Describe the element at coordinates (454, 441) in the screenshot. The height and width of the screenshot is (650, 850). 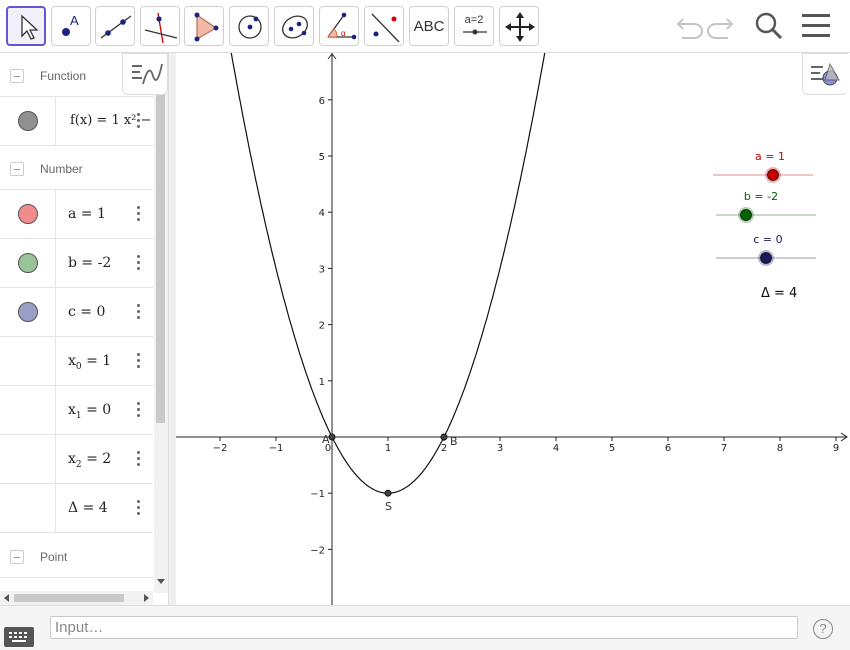
I see `point-label-B: B` at that location.